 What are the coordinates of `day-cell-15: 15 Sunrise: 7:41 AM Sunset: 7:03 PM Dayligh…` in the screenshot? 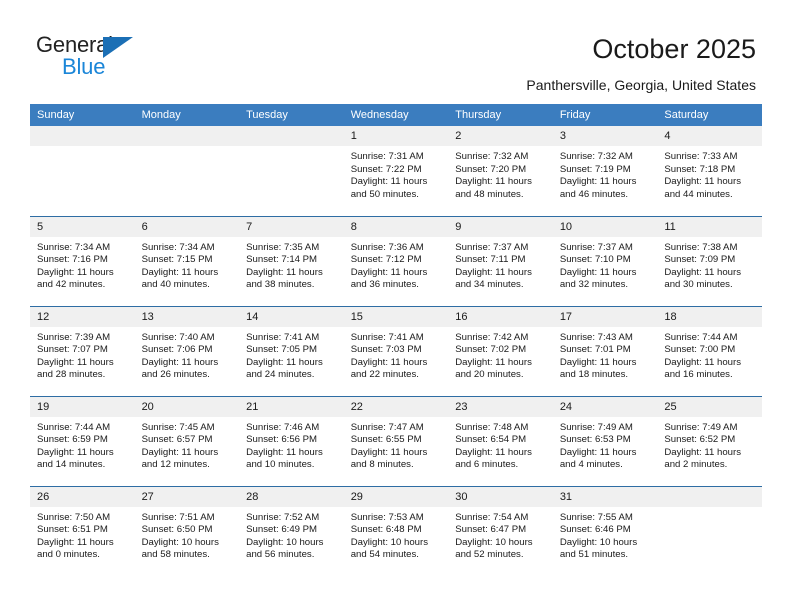 It's located at (396, 350).